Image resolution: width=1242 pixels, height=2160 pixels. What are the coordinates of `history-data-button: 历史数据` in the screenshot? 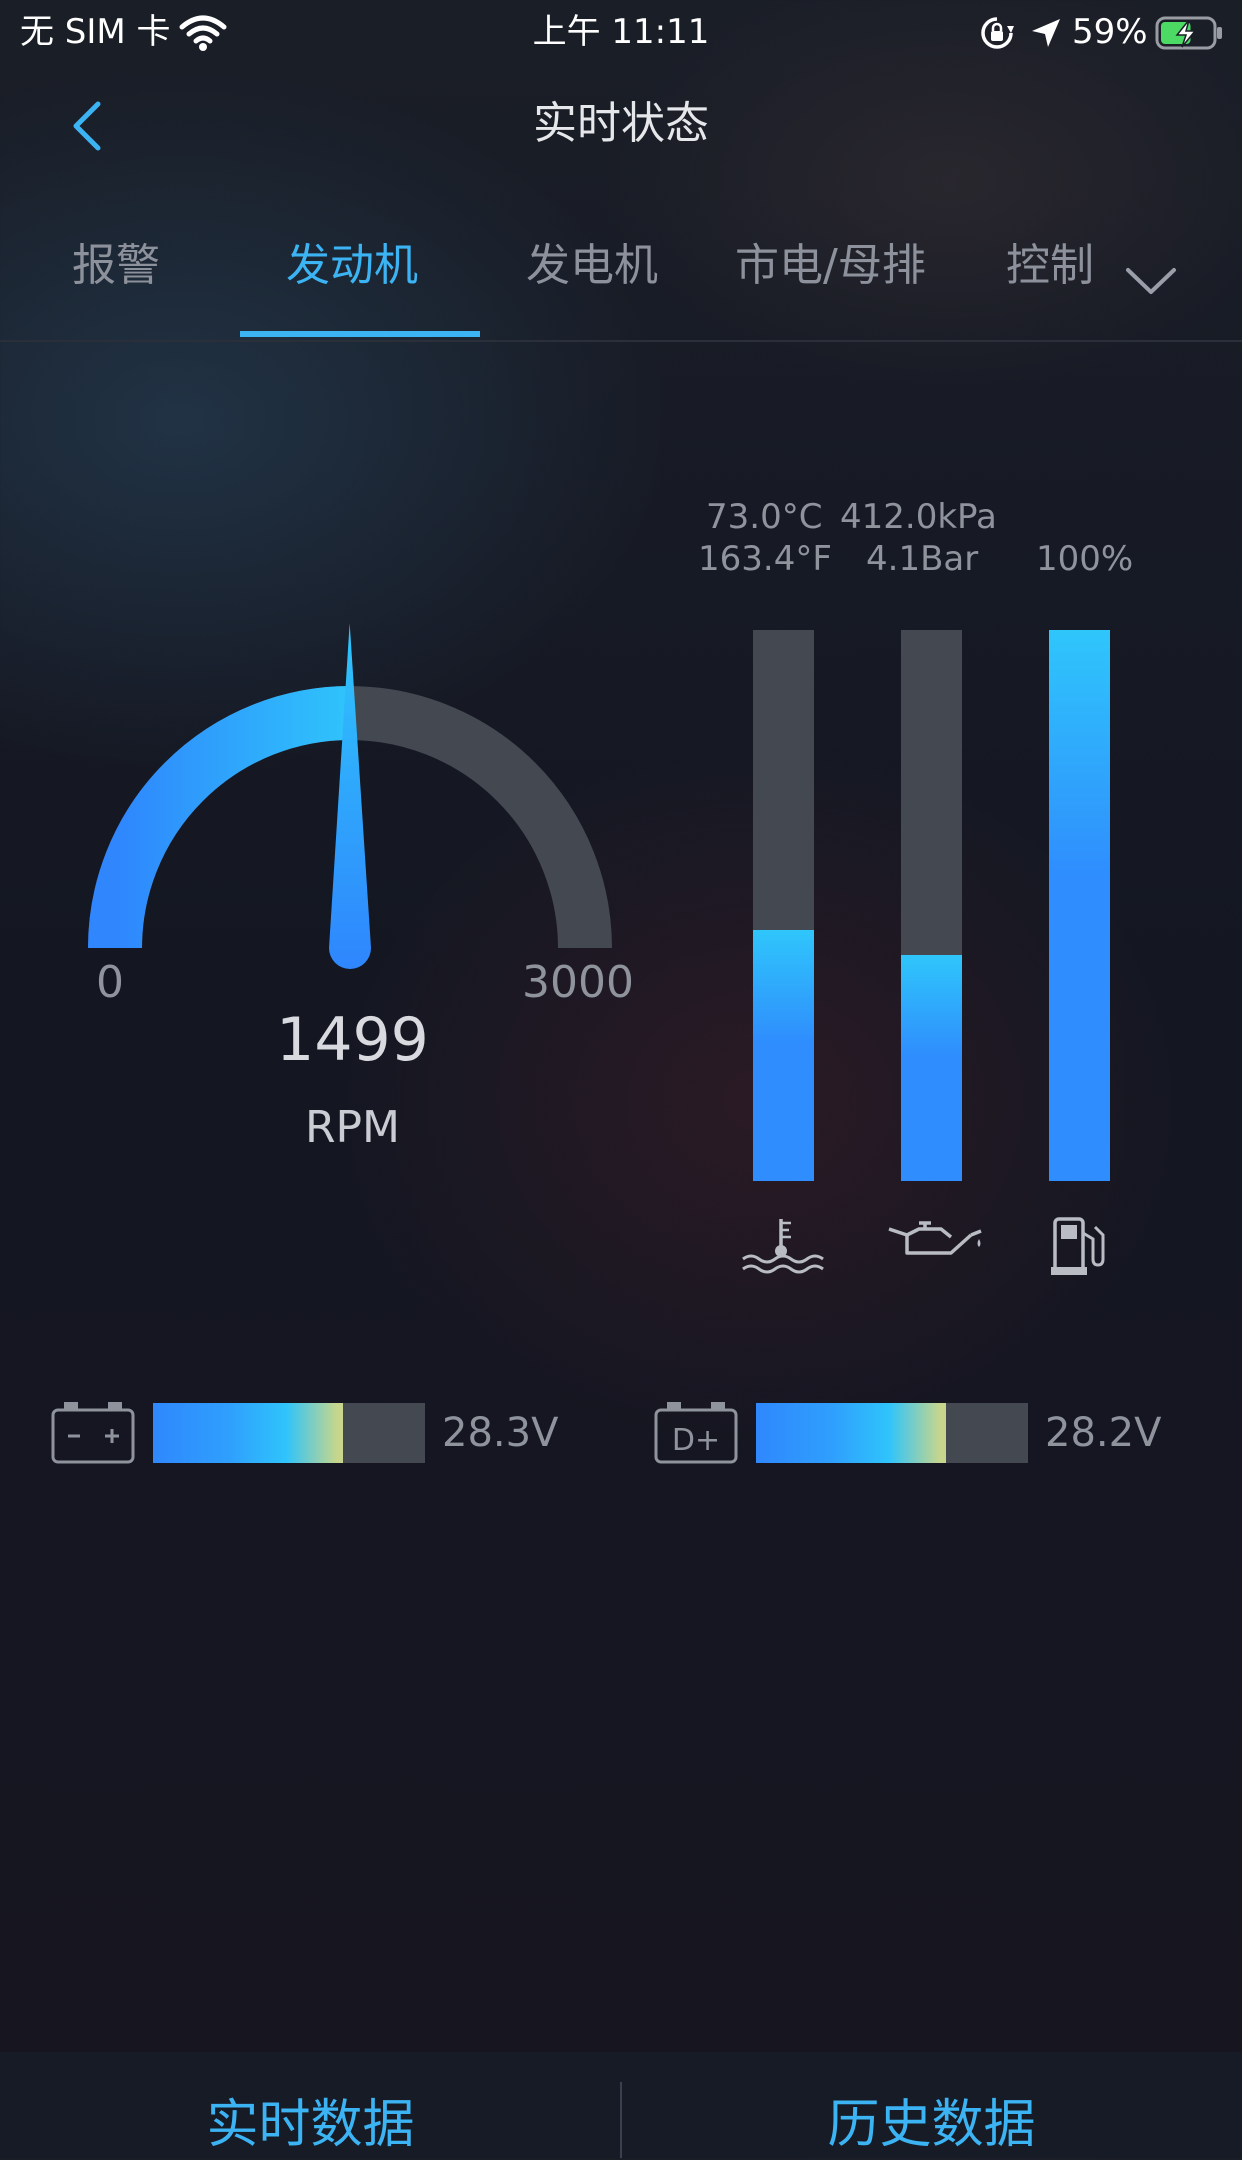 It's located at (931, 2125).